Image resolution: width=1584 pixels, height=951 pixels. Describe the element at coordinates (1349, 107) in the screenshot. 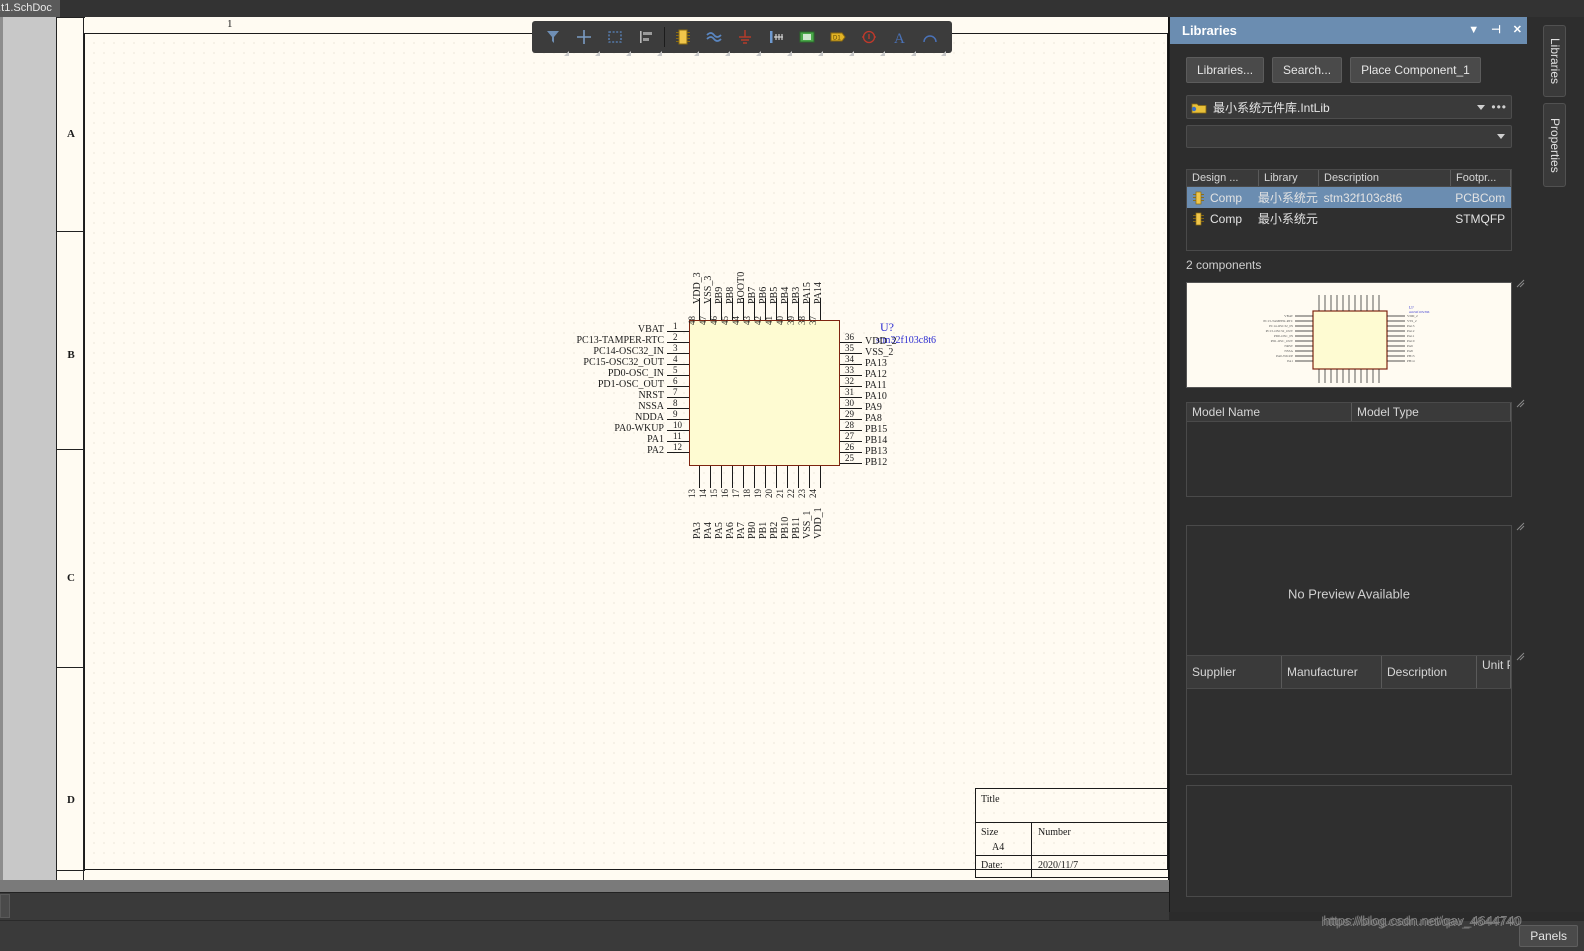

I see `library-selector-dropdown: 最小系统元件库.IntLib •••` at that location.